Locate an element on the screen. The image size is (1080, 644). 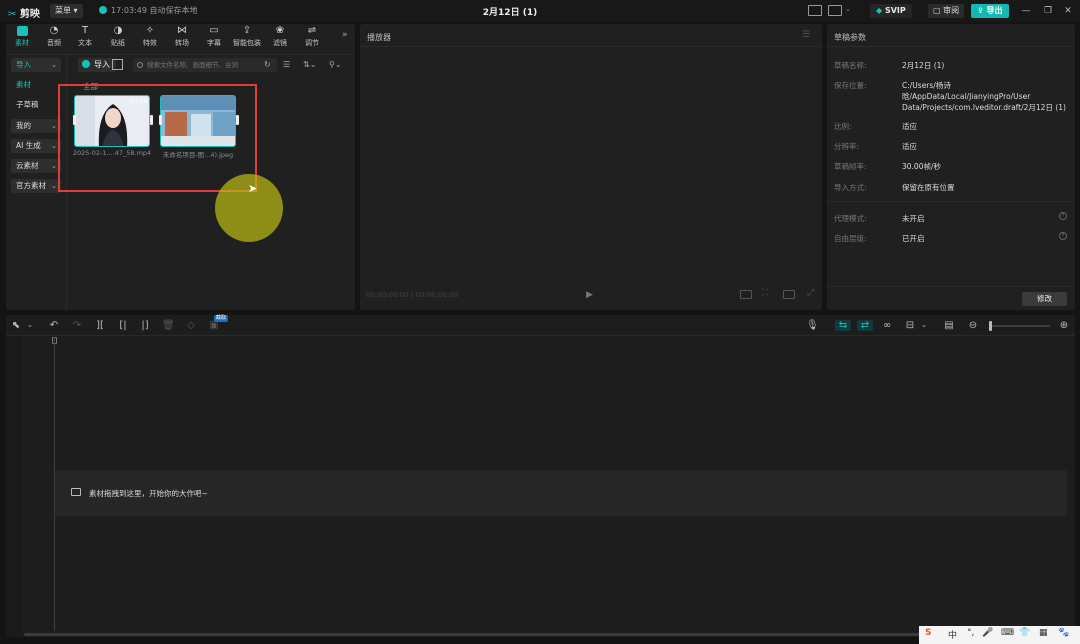
tool-smart-pack: ⇪ 智能包装 is located at coordinates (247, 37).